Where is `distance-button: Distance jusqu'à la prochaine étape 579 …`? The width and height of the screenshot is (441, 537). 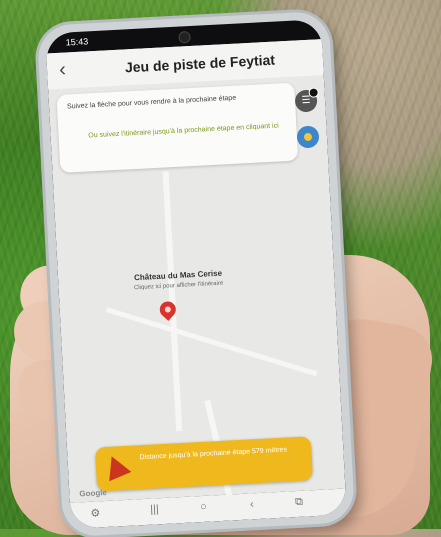
distance-button: Distance jusqu'à la prochaine étape 579 … is located at coordinates (203, 464).